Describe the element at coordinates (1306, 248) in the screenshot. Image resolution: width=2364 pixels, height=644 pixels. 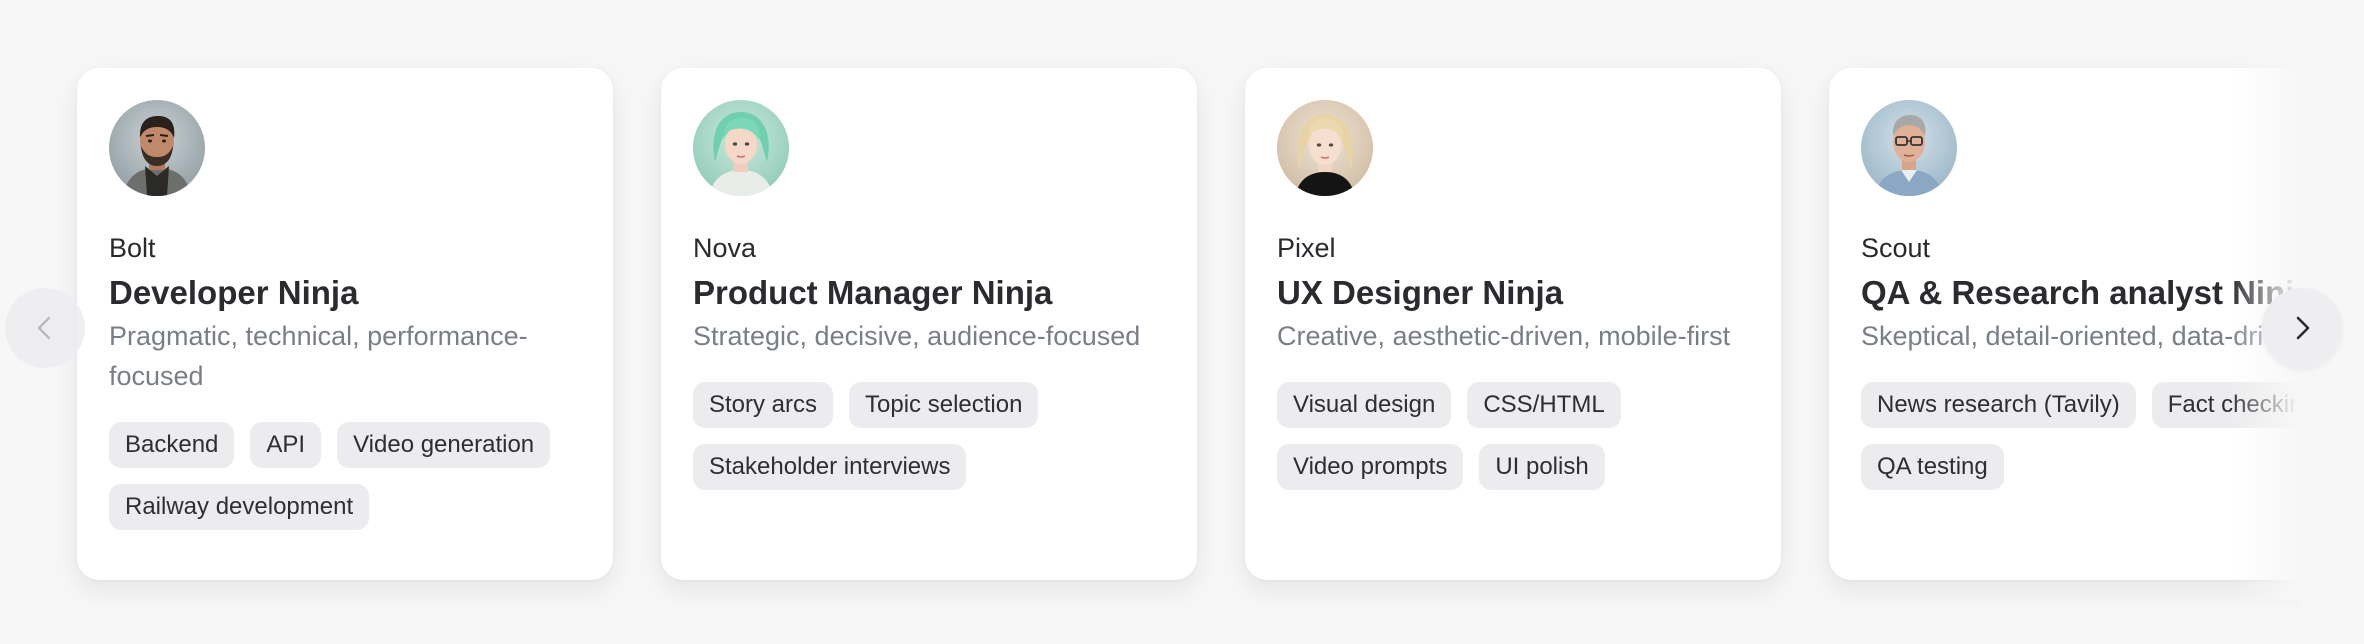
I see `agent-name: Pixel` at that location.